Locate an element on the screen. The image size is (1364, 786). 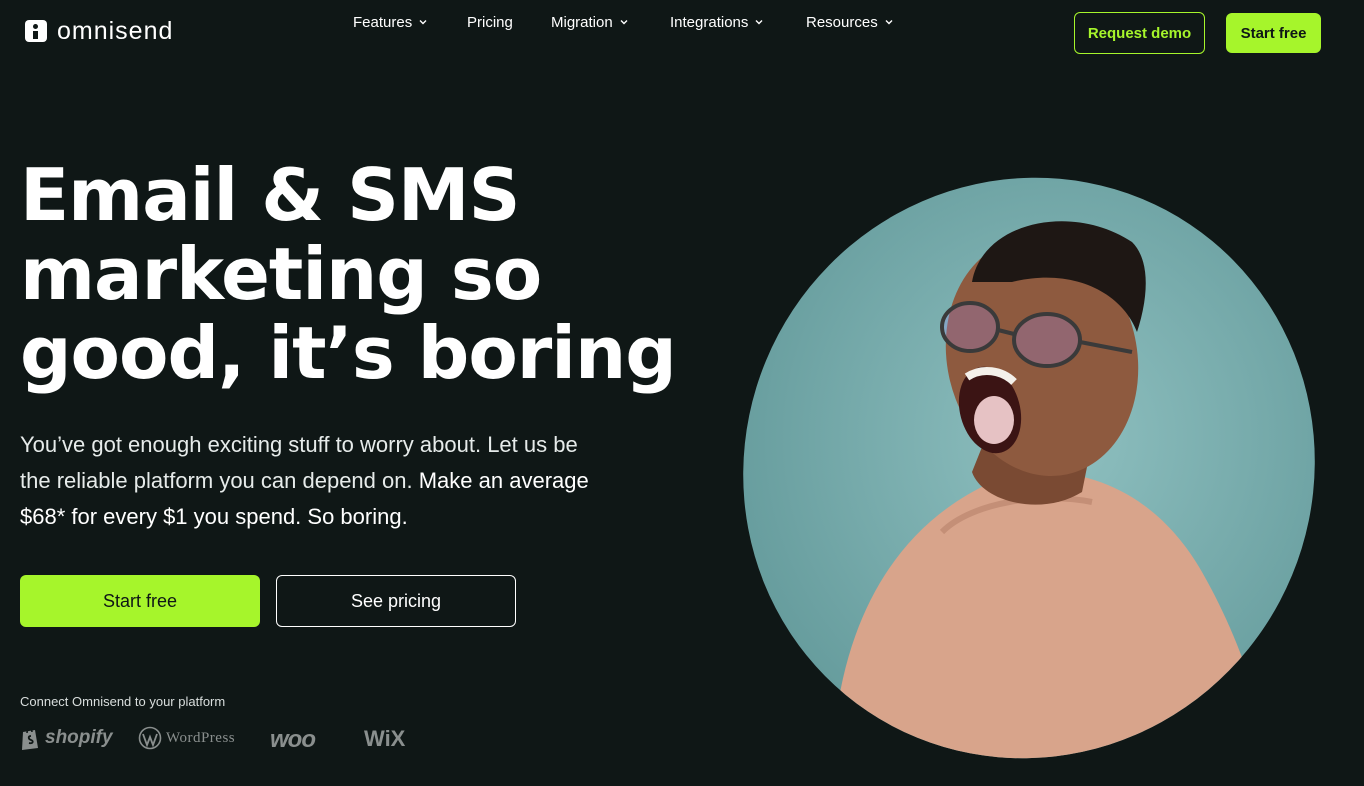
nav-item-resources: Resources is located at coordinates (850, 22).